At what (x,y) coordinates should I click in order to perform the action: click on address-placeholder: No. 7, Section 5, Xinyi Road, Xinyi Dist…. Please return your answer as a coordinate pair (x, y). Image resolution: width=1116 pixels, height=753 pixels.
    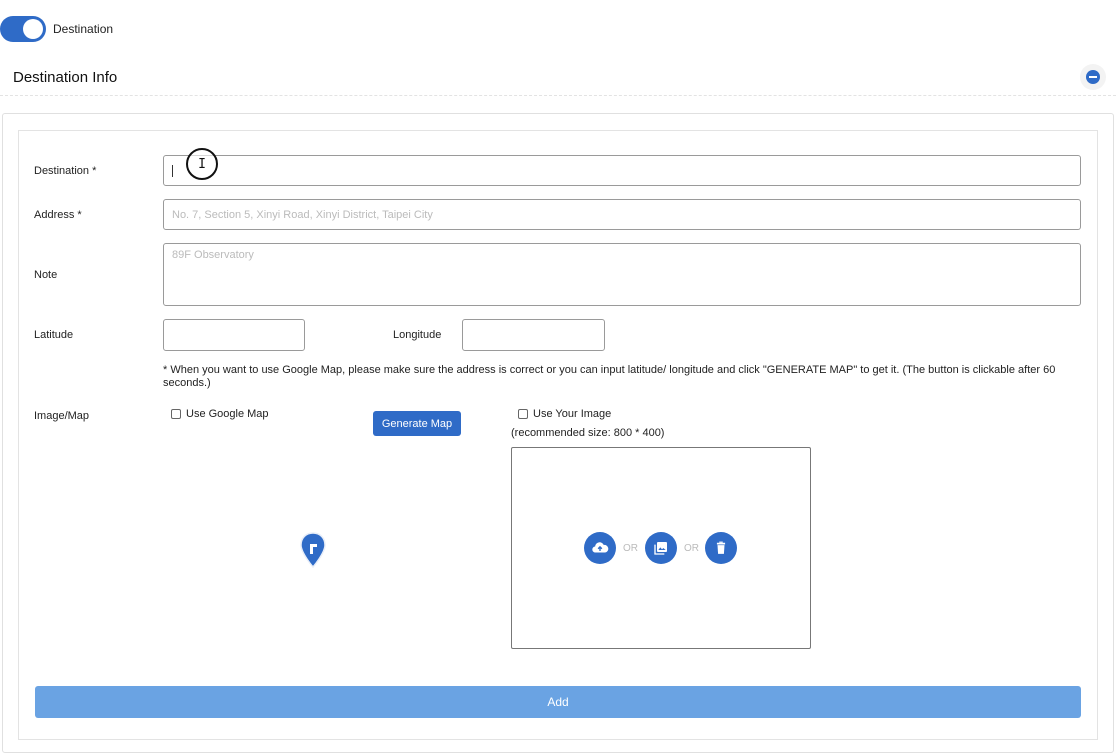
    Looking at the image, I should click on (302, 214).